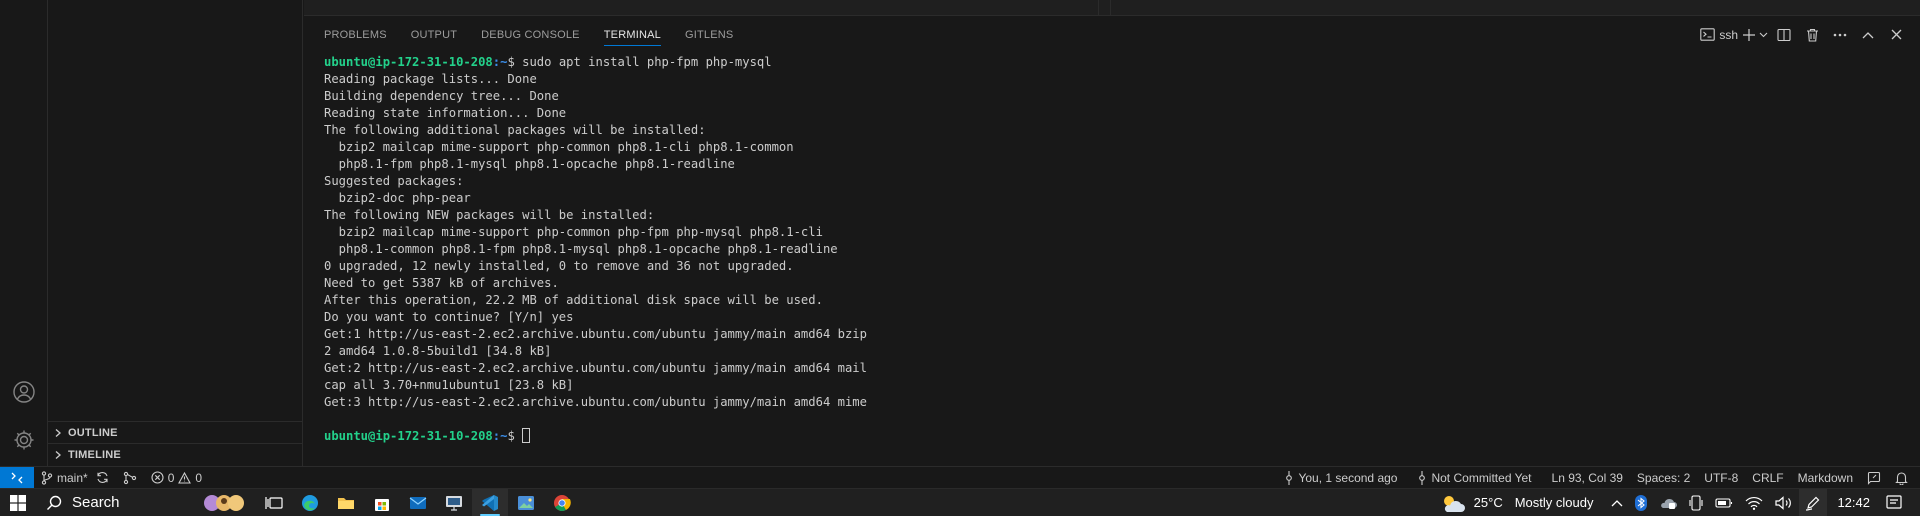 This screenshot has height=516, width=1920. I want to click on photos-icon, so click(526, 503).